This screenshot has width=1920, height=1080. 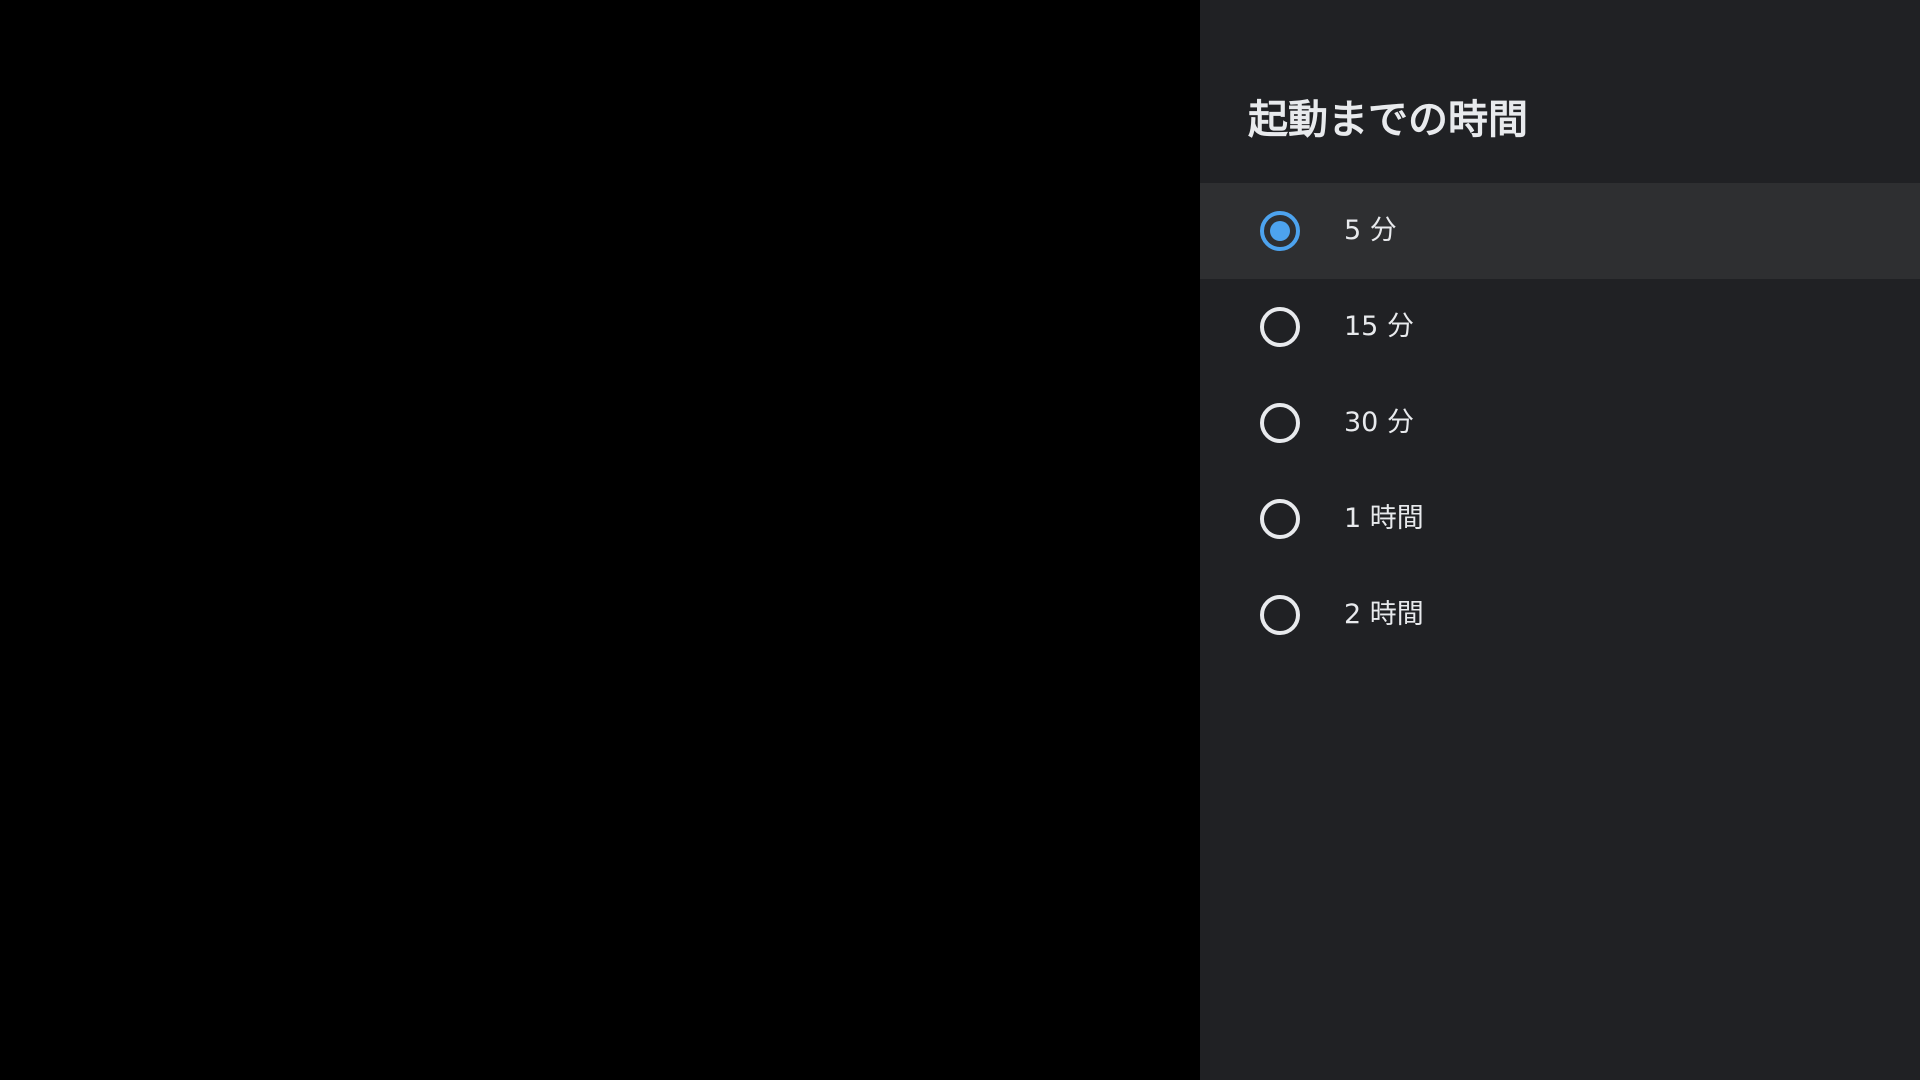 What do you see at coordinates (1379, 326) in the screenshot?
I see `option-label: 15 分` at bounding box center [1379, 326].